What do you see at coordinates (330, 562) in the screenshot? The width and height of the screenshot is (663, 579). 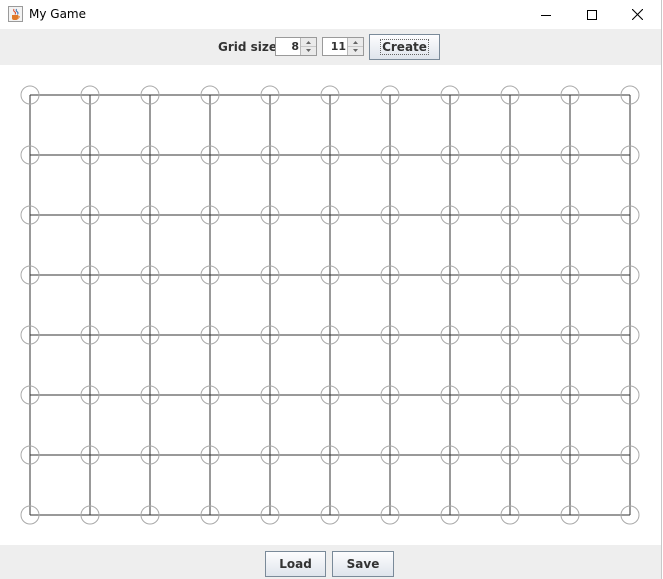 I see `bottom-panel: Load Save` at bounding box center [330, 562].